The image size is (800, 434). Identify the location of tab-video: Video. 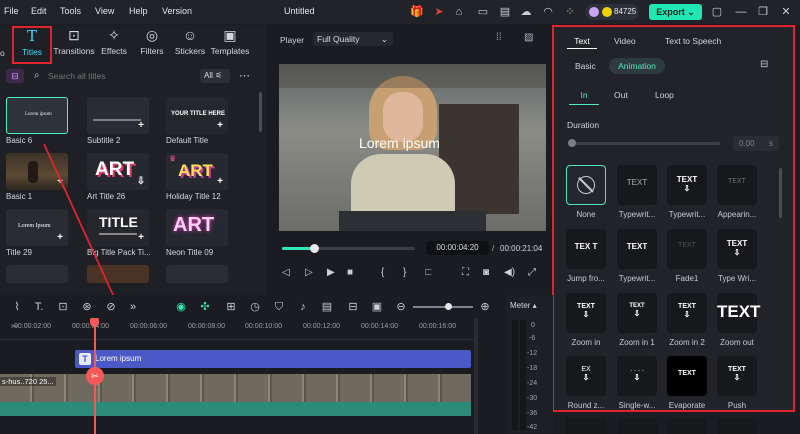
(625, 41).